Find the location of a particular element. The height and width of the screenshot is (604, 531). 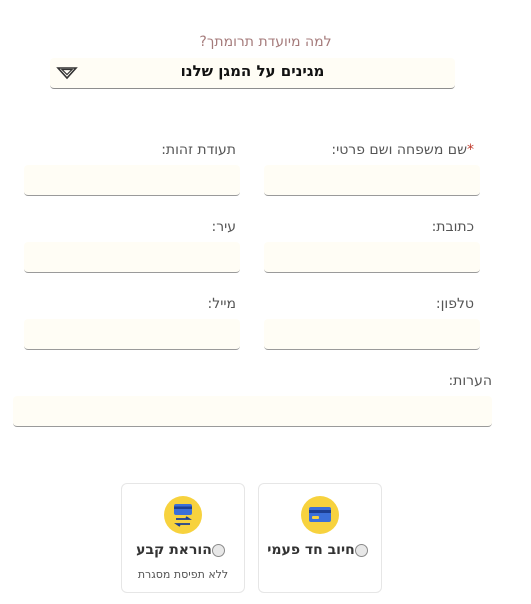

standing-order-sublabel: ללא תפיסת מסגרת is located at coordinates (183, 574).